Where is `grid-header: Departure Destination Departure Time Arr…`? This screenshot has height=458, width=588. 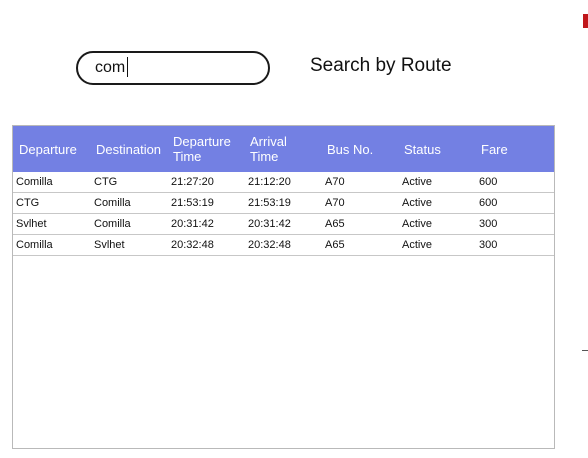 grid-header: Departure Destination Departure Time Arr… is located at coordinates (283, 149).